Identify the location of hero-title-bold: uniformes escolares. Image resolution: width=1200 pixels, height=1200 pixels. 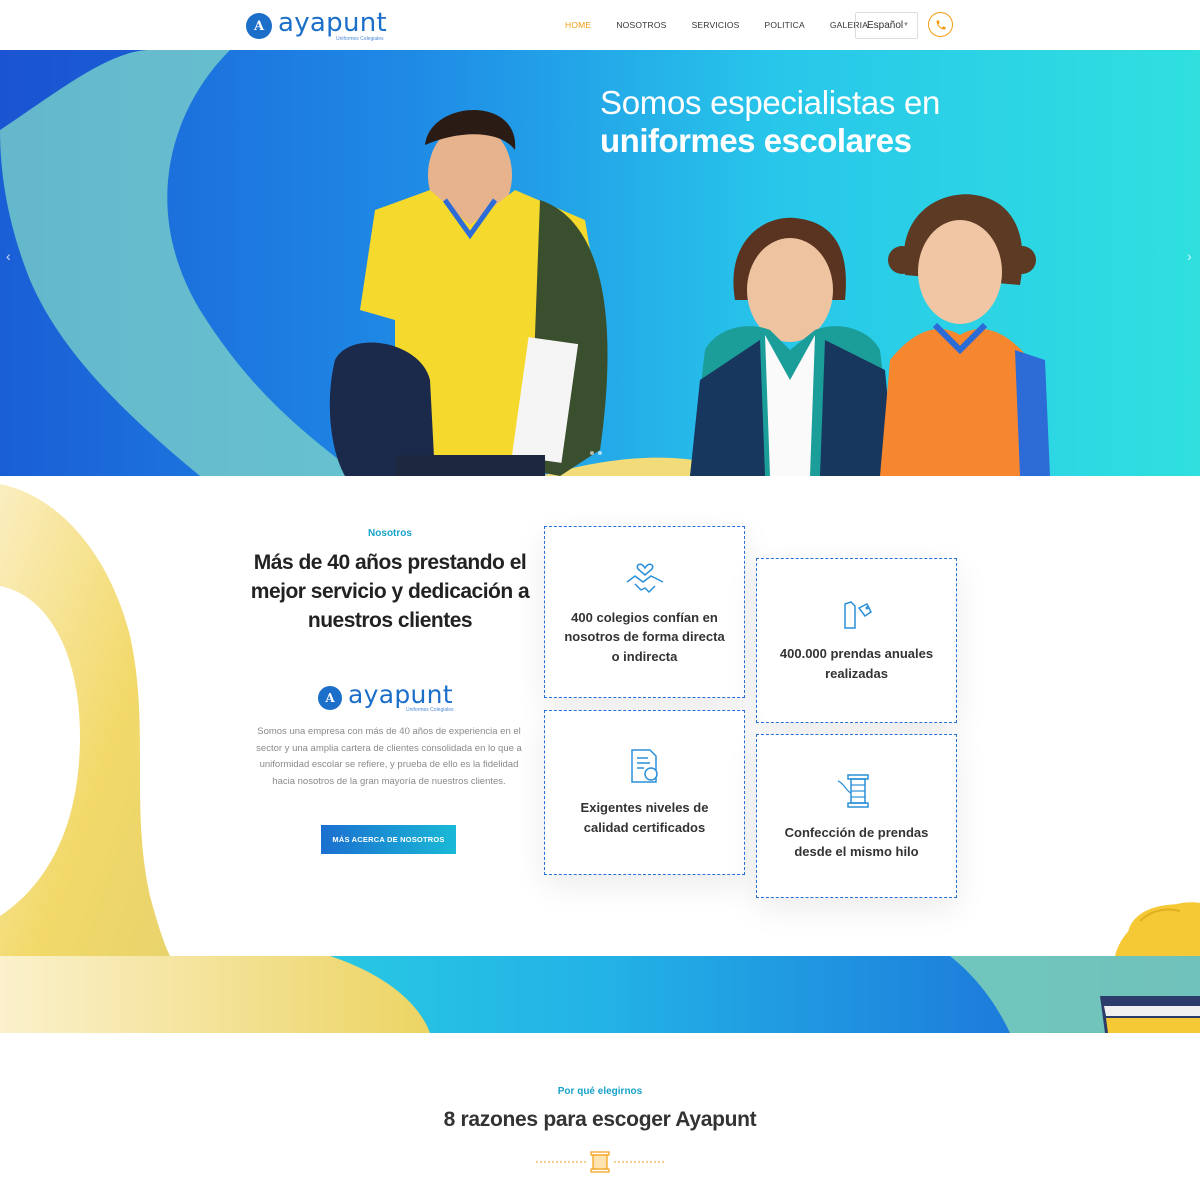
(756, 140).